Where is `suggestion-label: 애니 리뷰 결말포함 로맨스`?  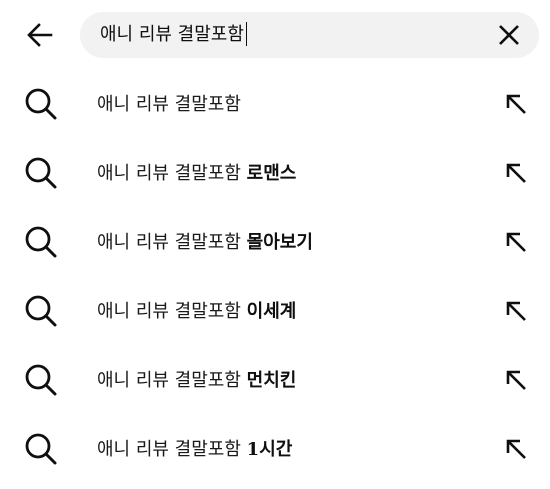
suggestion-label: 애니 리뷰 결말포함 로맨스 is located at coordinates (197, 173).